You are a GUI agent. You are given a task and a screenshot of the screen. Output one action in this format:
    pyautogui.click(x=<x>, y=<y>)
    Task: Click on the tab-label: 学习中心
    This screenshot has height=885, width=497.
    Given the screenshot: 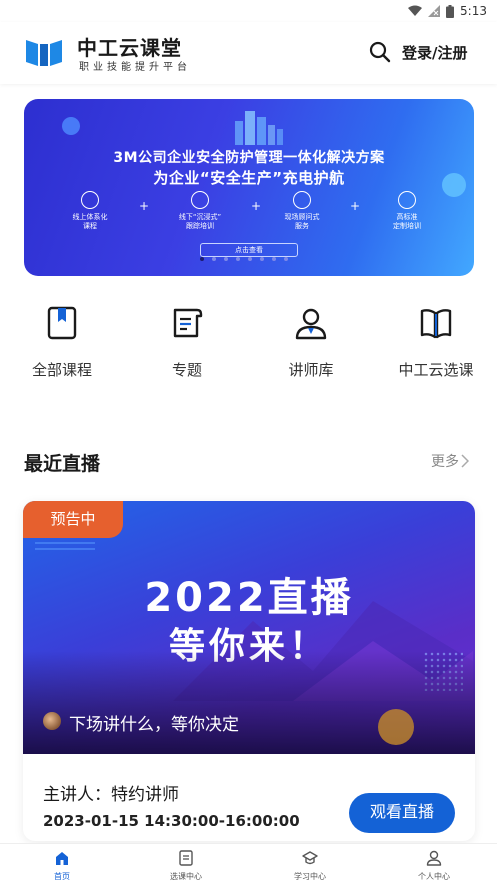 What is the action you would take?
    pyautogui.click(x=310, y=876)
    